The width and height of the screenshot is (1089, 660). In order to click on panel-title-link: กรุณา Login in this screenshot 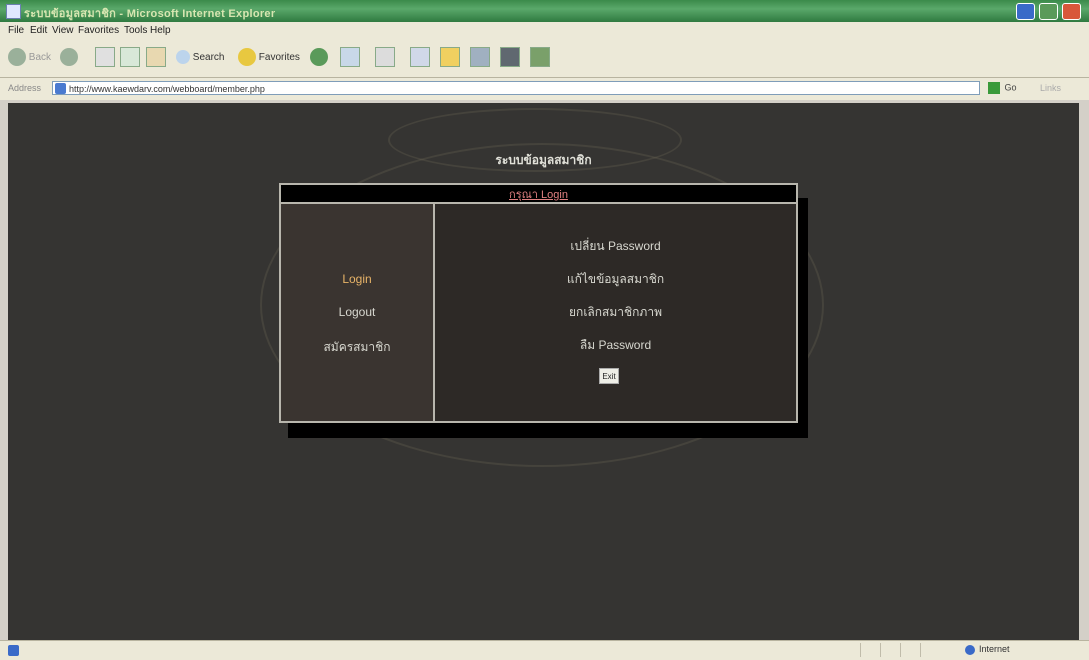, I will do `click(538, 195)`.